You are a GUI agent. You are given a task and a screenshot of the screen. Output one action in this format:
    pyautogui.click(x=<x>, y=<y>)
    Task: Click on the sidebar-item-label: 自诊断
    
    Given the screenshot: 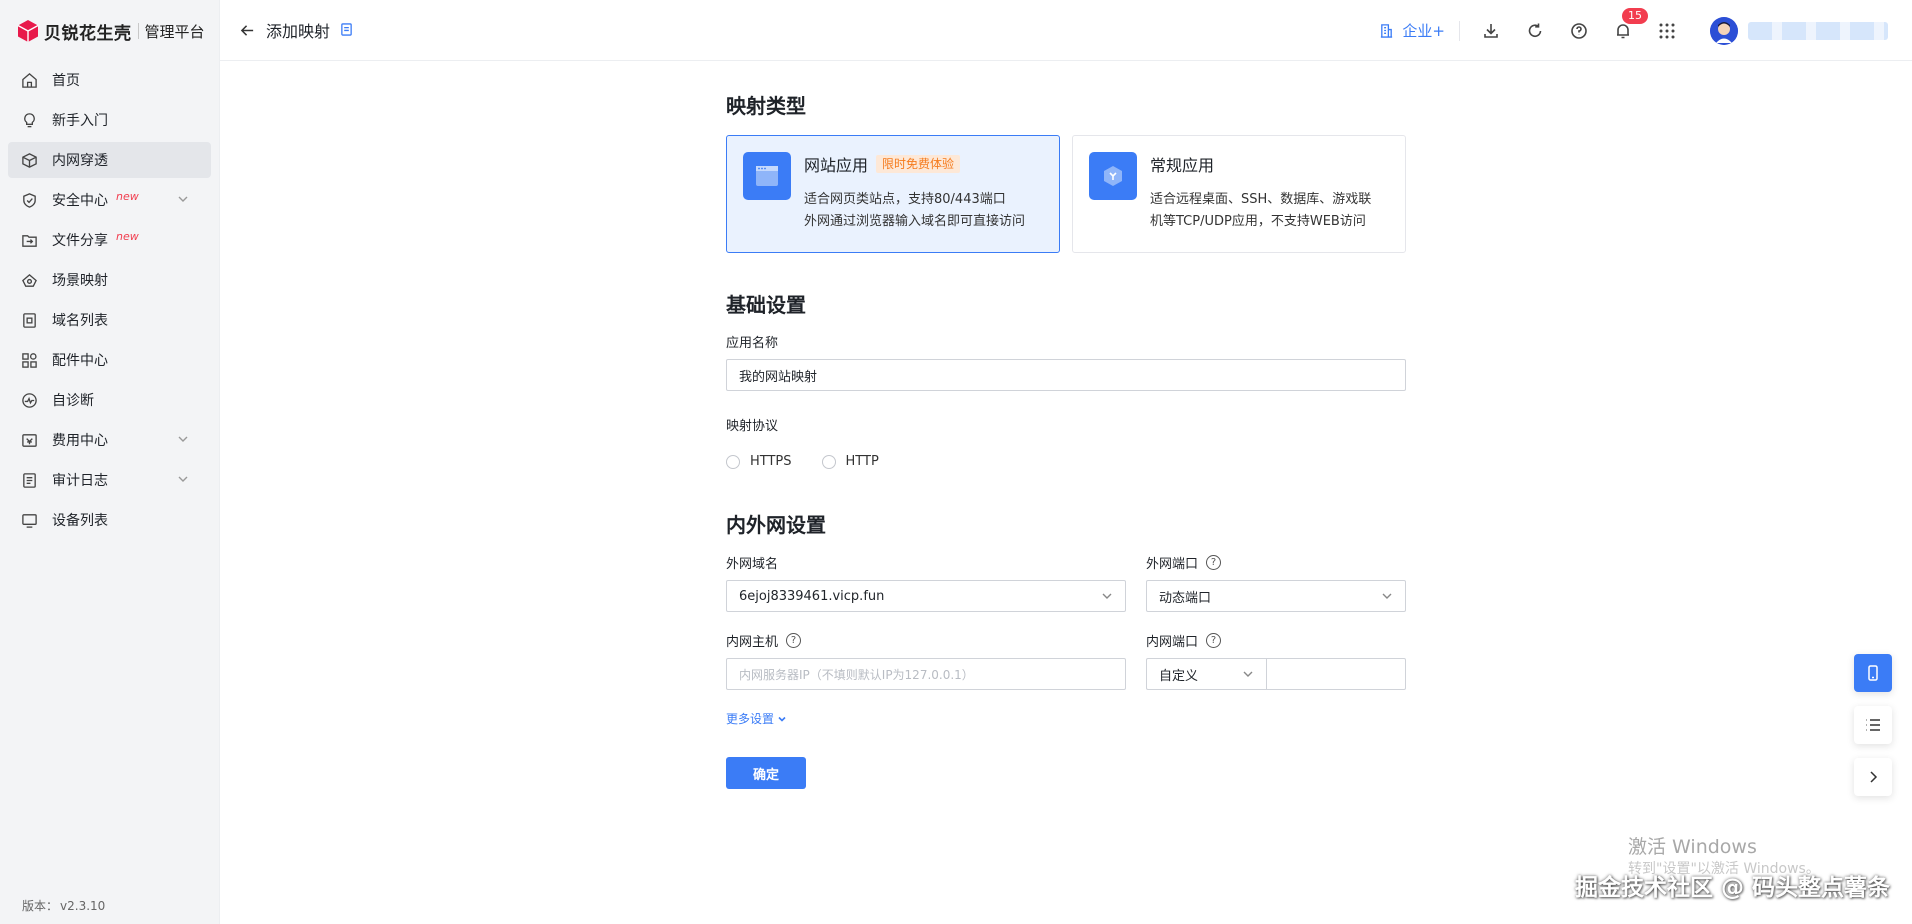 What is the action you would take?
    pyautogui.click(x=73, y=401)
    